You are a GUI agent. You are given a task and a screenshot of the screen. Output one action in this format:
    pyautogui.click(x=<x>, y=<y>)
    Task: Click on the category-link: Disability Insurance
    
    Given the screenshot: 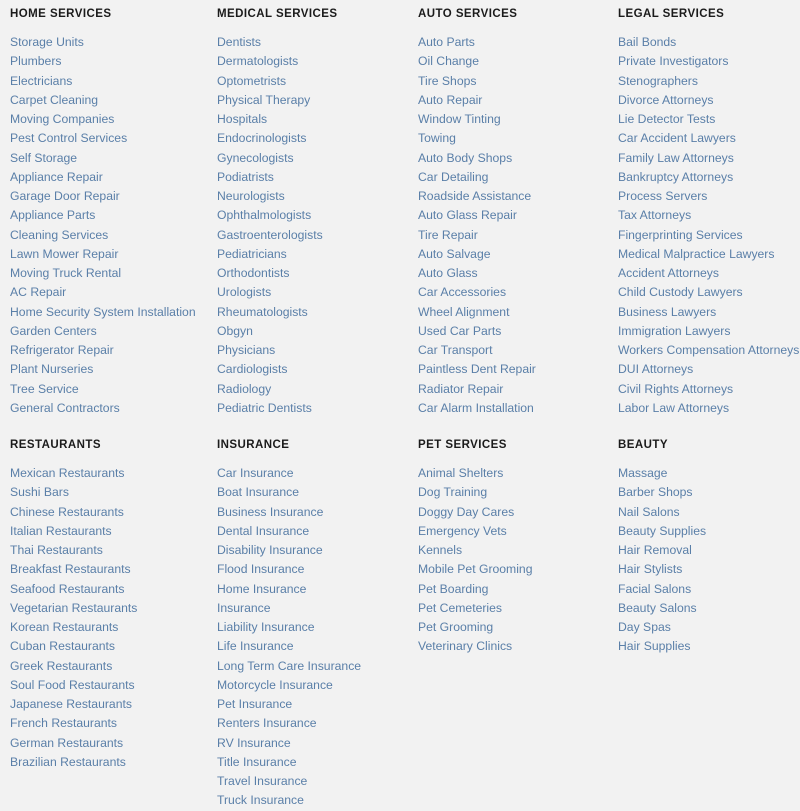 What is the action you would take?
    pyautogui.click(x=270, y=550)
    